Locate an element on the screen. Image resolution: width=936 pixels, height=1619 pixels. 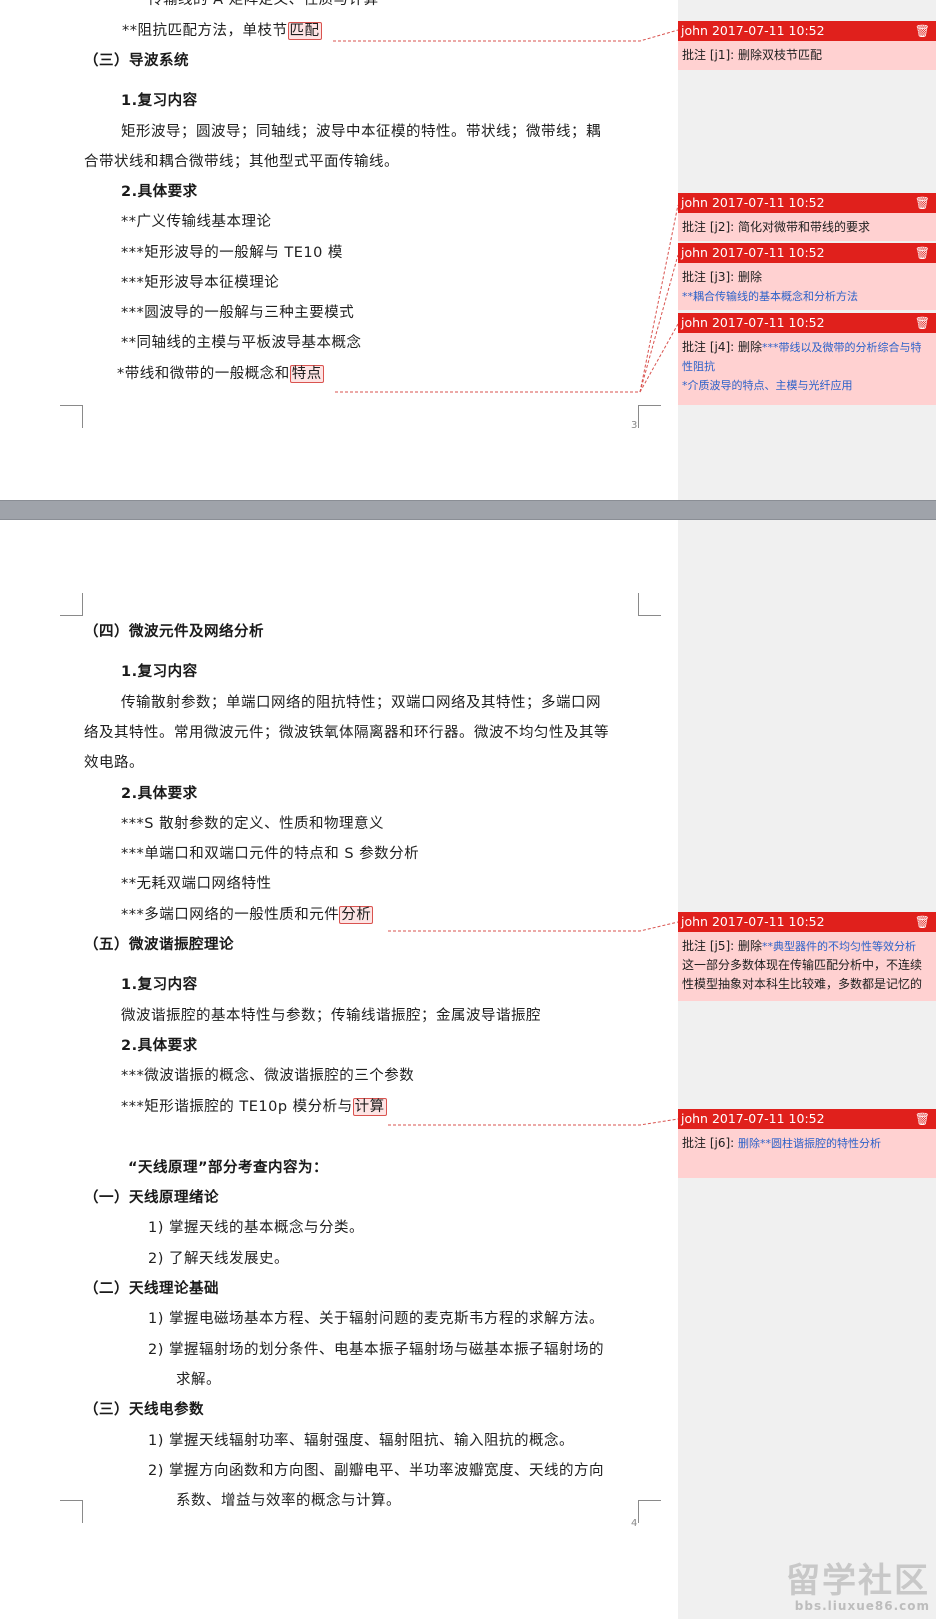
comment-tag: 批注 [j3]: is located at coordinates (708, 277).